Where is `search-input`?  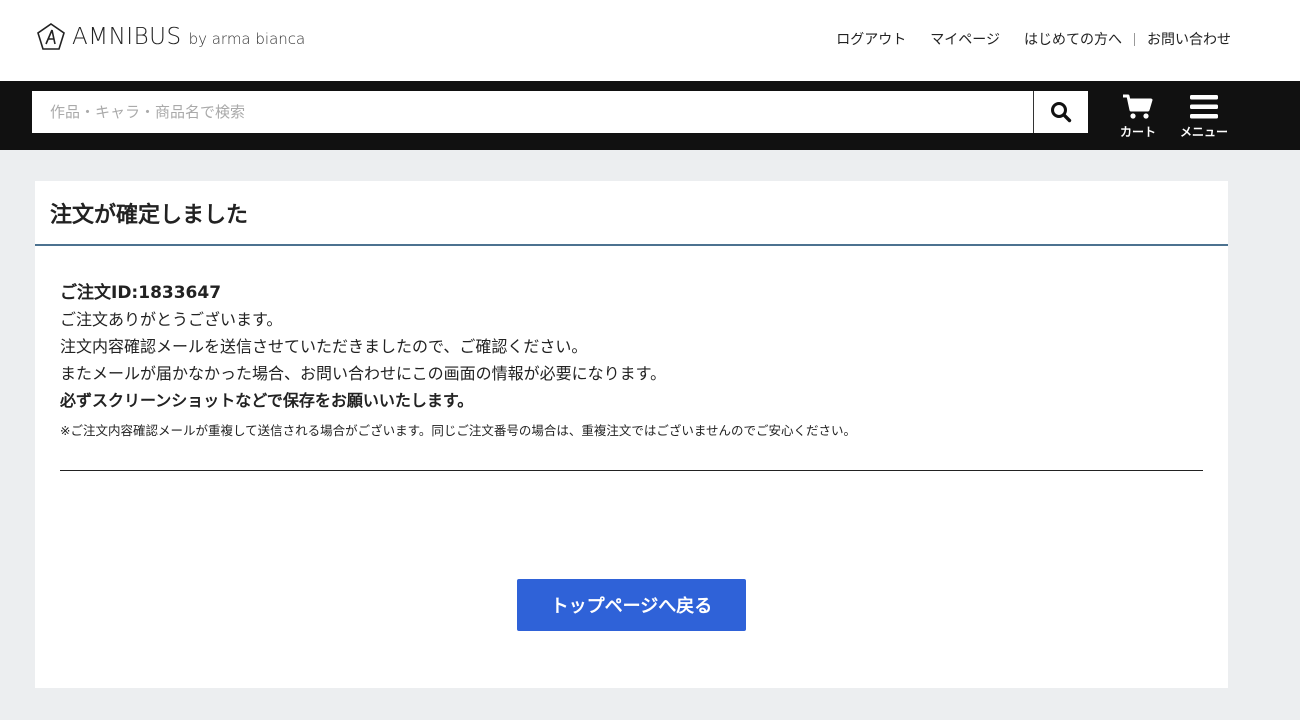
search-input is located at coordinates (532, 112).